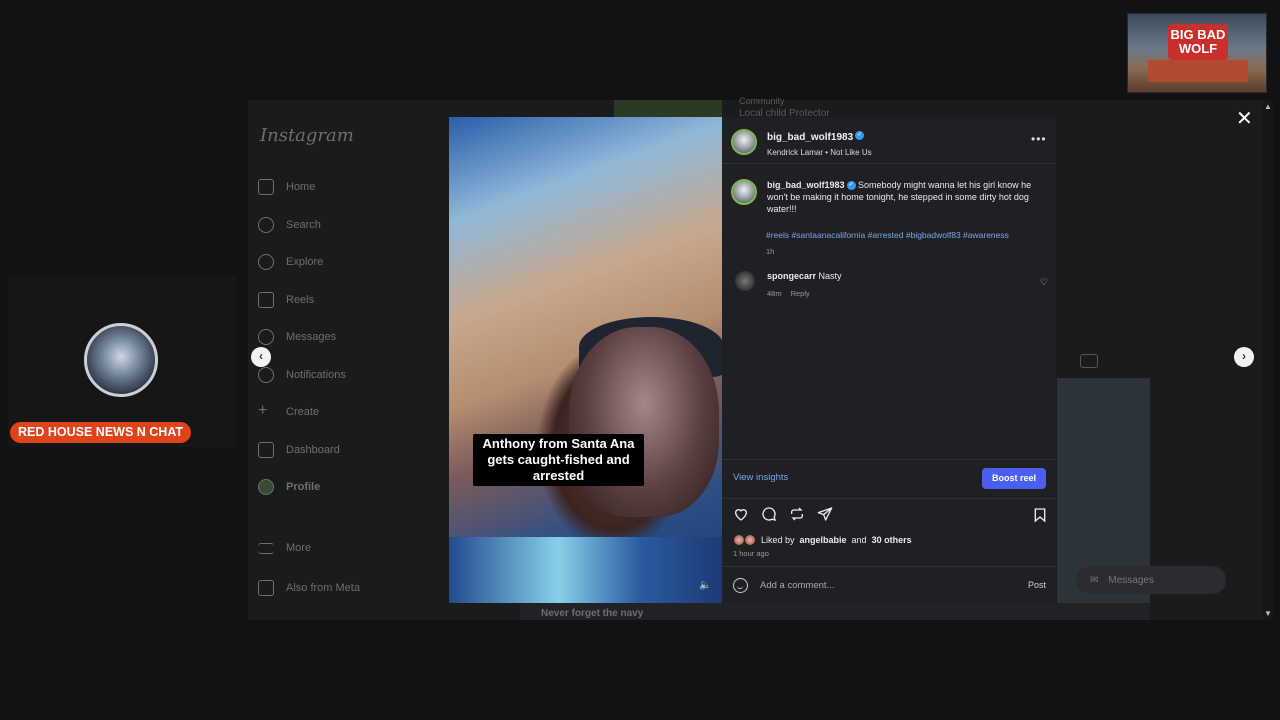 This screenshot has width=1280, height=720. I want to click on plus-icon: +, so click(263, 410).